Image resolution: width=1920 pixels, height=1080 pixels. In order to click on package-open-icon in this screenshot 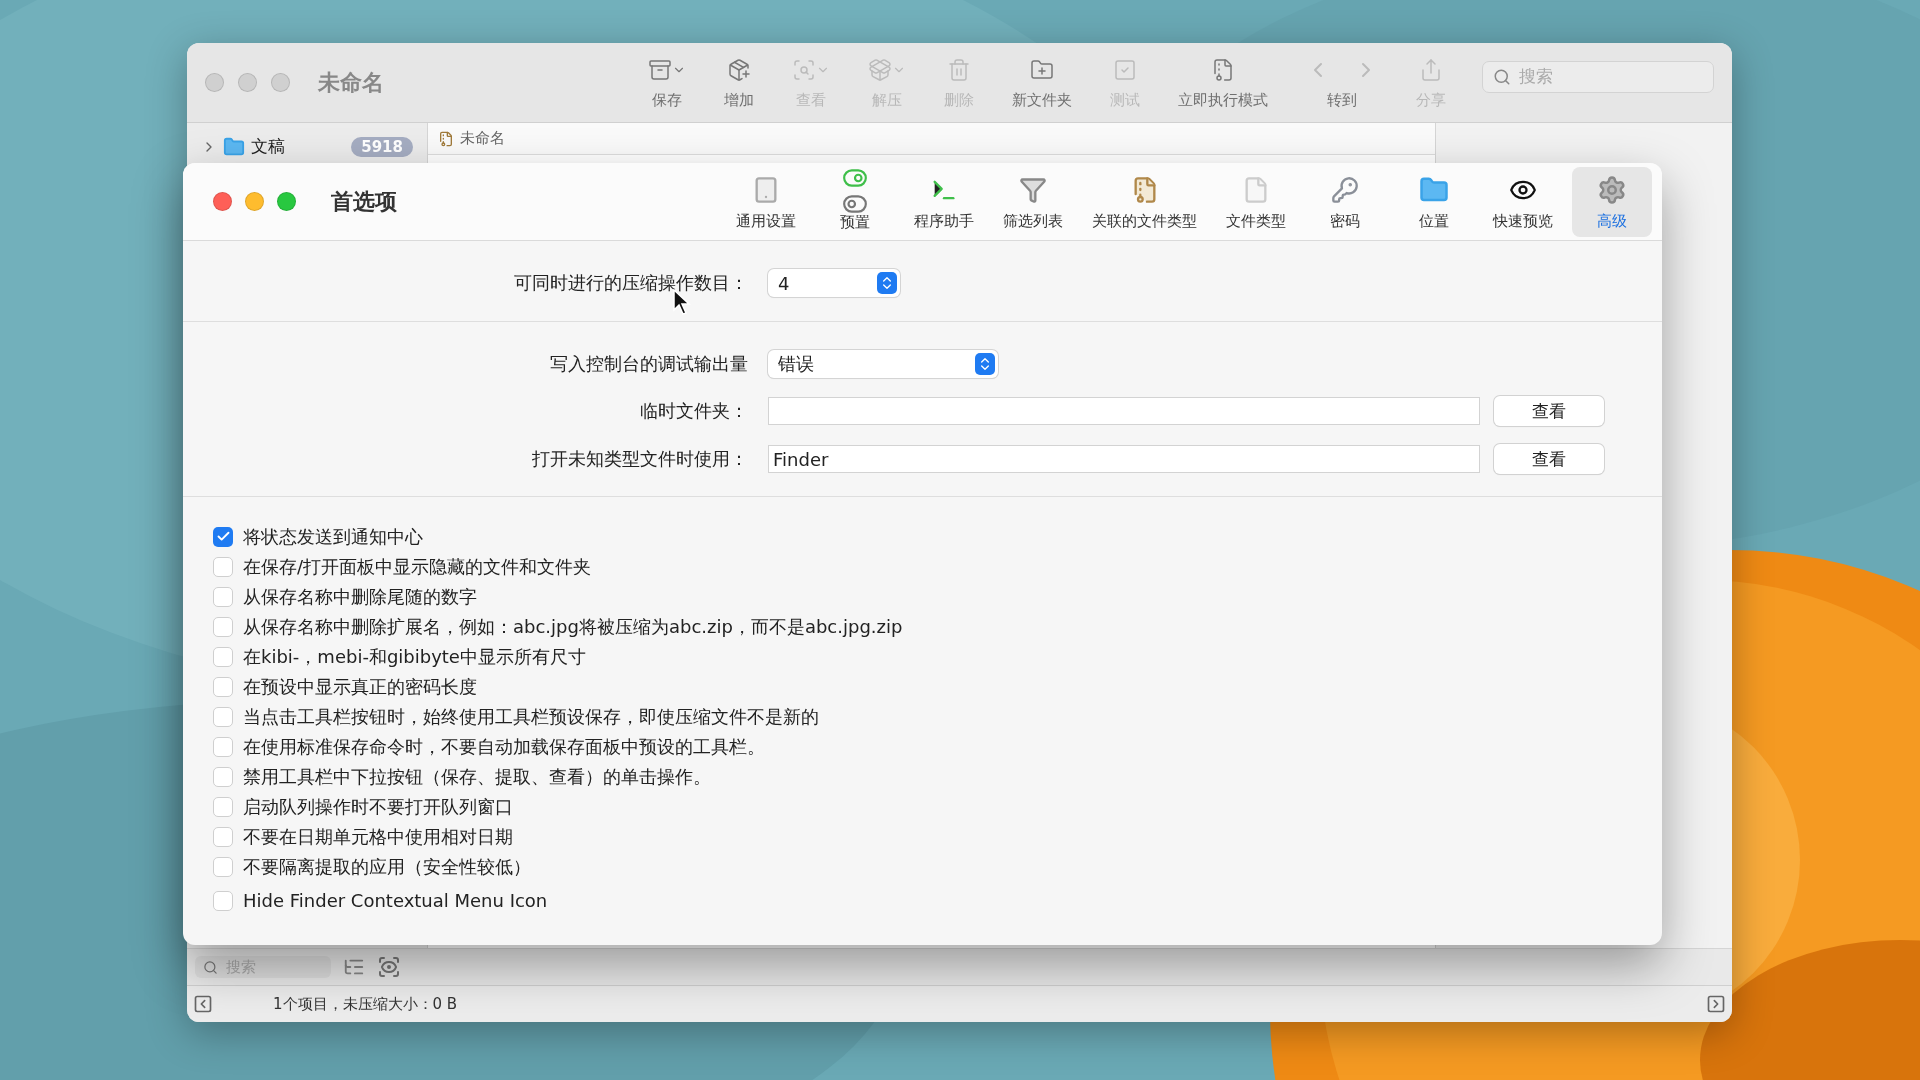, I will do `click(880, 70)`.